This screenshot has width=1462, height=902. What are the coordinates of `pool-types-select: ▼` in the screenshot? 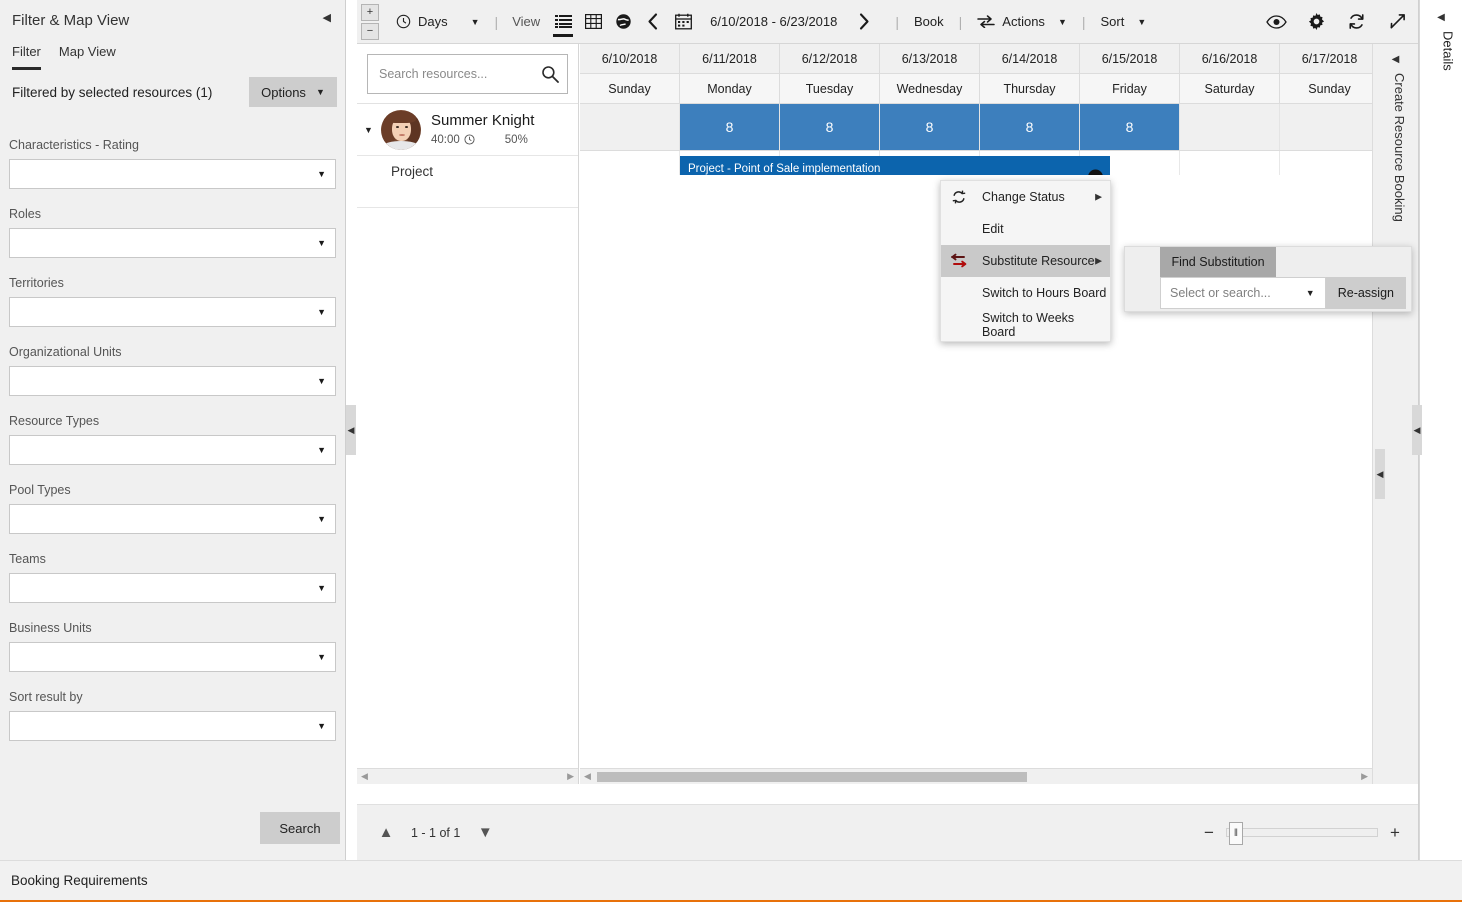 It's located at (172, 519).